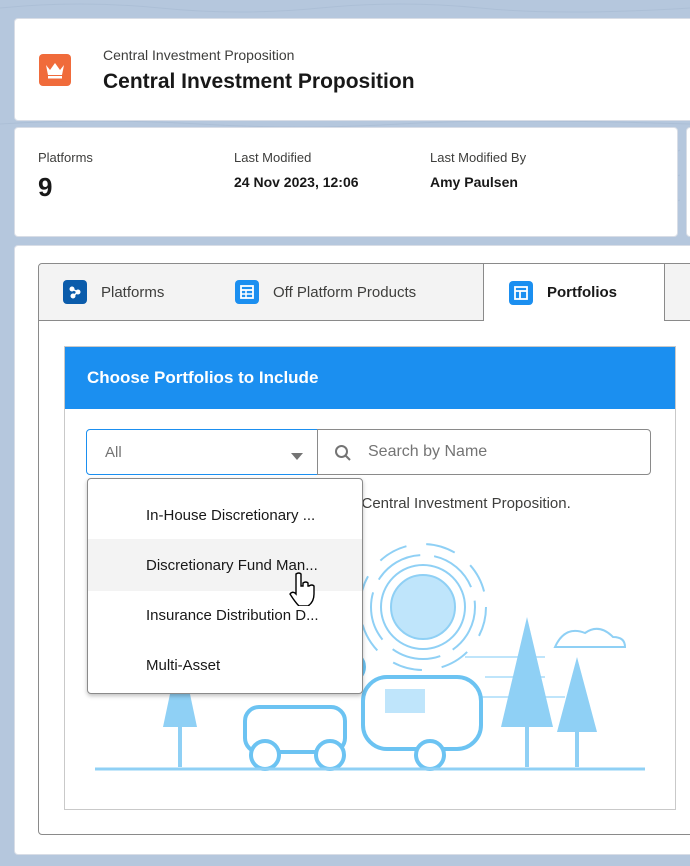 The width and height of the screenshot is (690, 866). I want to click on record-title: Central Investment Proposition, so click(259, 81).